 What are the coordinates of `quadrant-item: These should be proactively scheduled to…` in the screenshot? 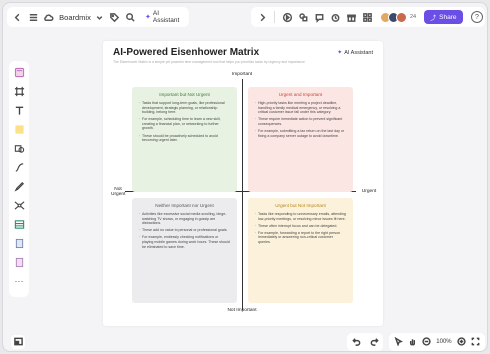 It's located at (184, 138).